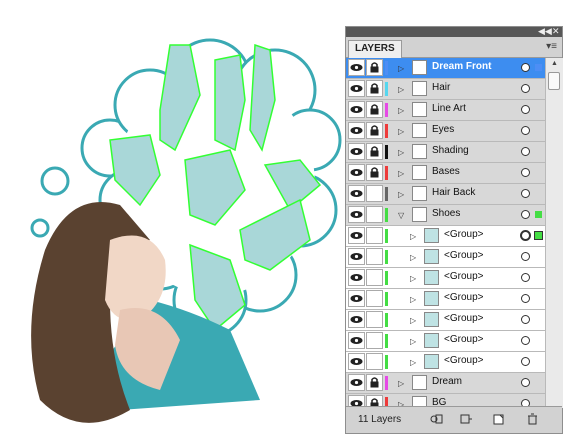 The width and height of the screenshot is (582, 447). What do you see at coordinates (461, 66) in the screenshot?
I see `layer-name: Dream Front` at bounding box center [461, 66].